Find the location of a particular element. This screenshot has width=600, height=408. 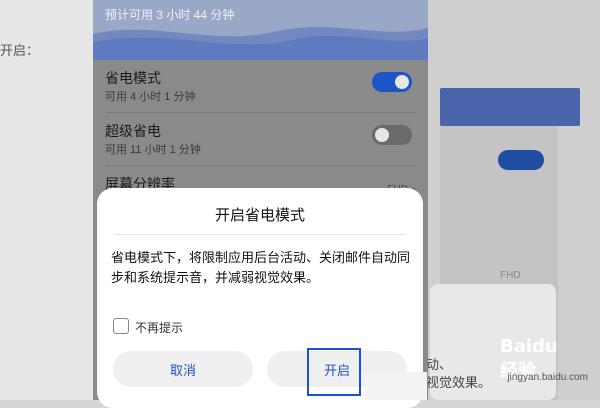

row-subtitle: 可用 11 小时 1 分钟 is located at coordinates (153, 150).